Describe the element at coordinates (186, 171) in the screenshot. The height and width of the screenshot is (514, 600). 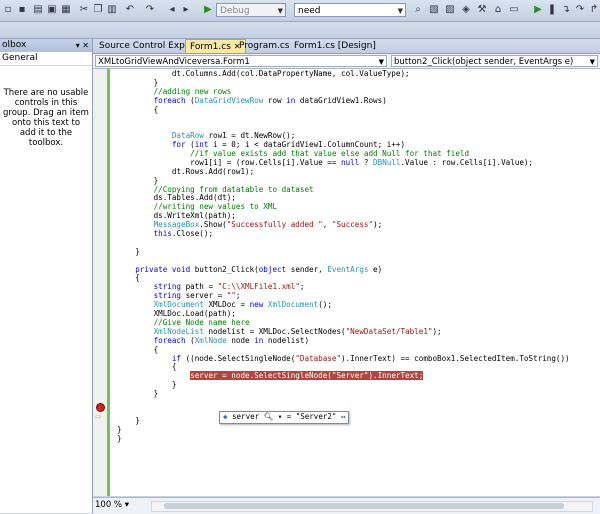
I see `code-token: dt.Rows.Add(row1);` at that location.